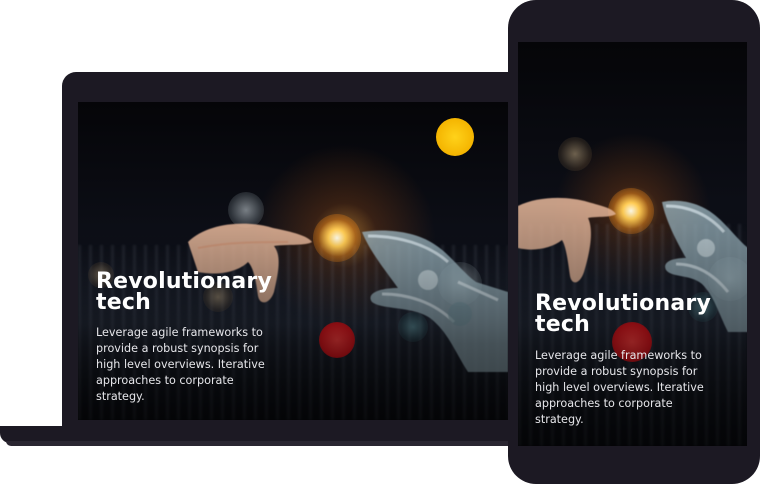 The image size is (760, 484). What do you see at coordinates (455, 137) in the screenshot?
I see `bokeh-yellow` at bounding box center [455, 137].